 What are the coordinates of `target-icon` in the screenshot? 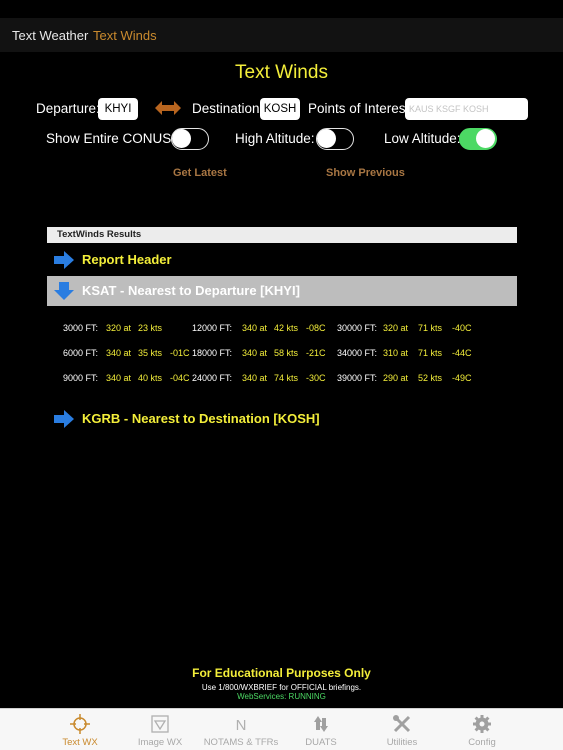 It's located at (80, 724).